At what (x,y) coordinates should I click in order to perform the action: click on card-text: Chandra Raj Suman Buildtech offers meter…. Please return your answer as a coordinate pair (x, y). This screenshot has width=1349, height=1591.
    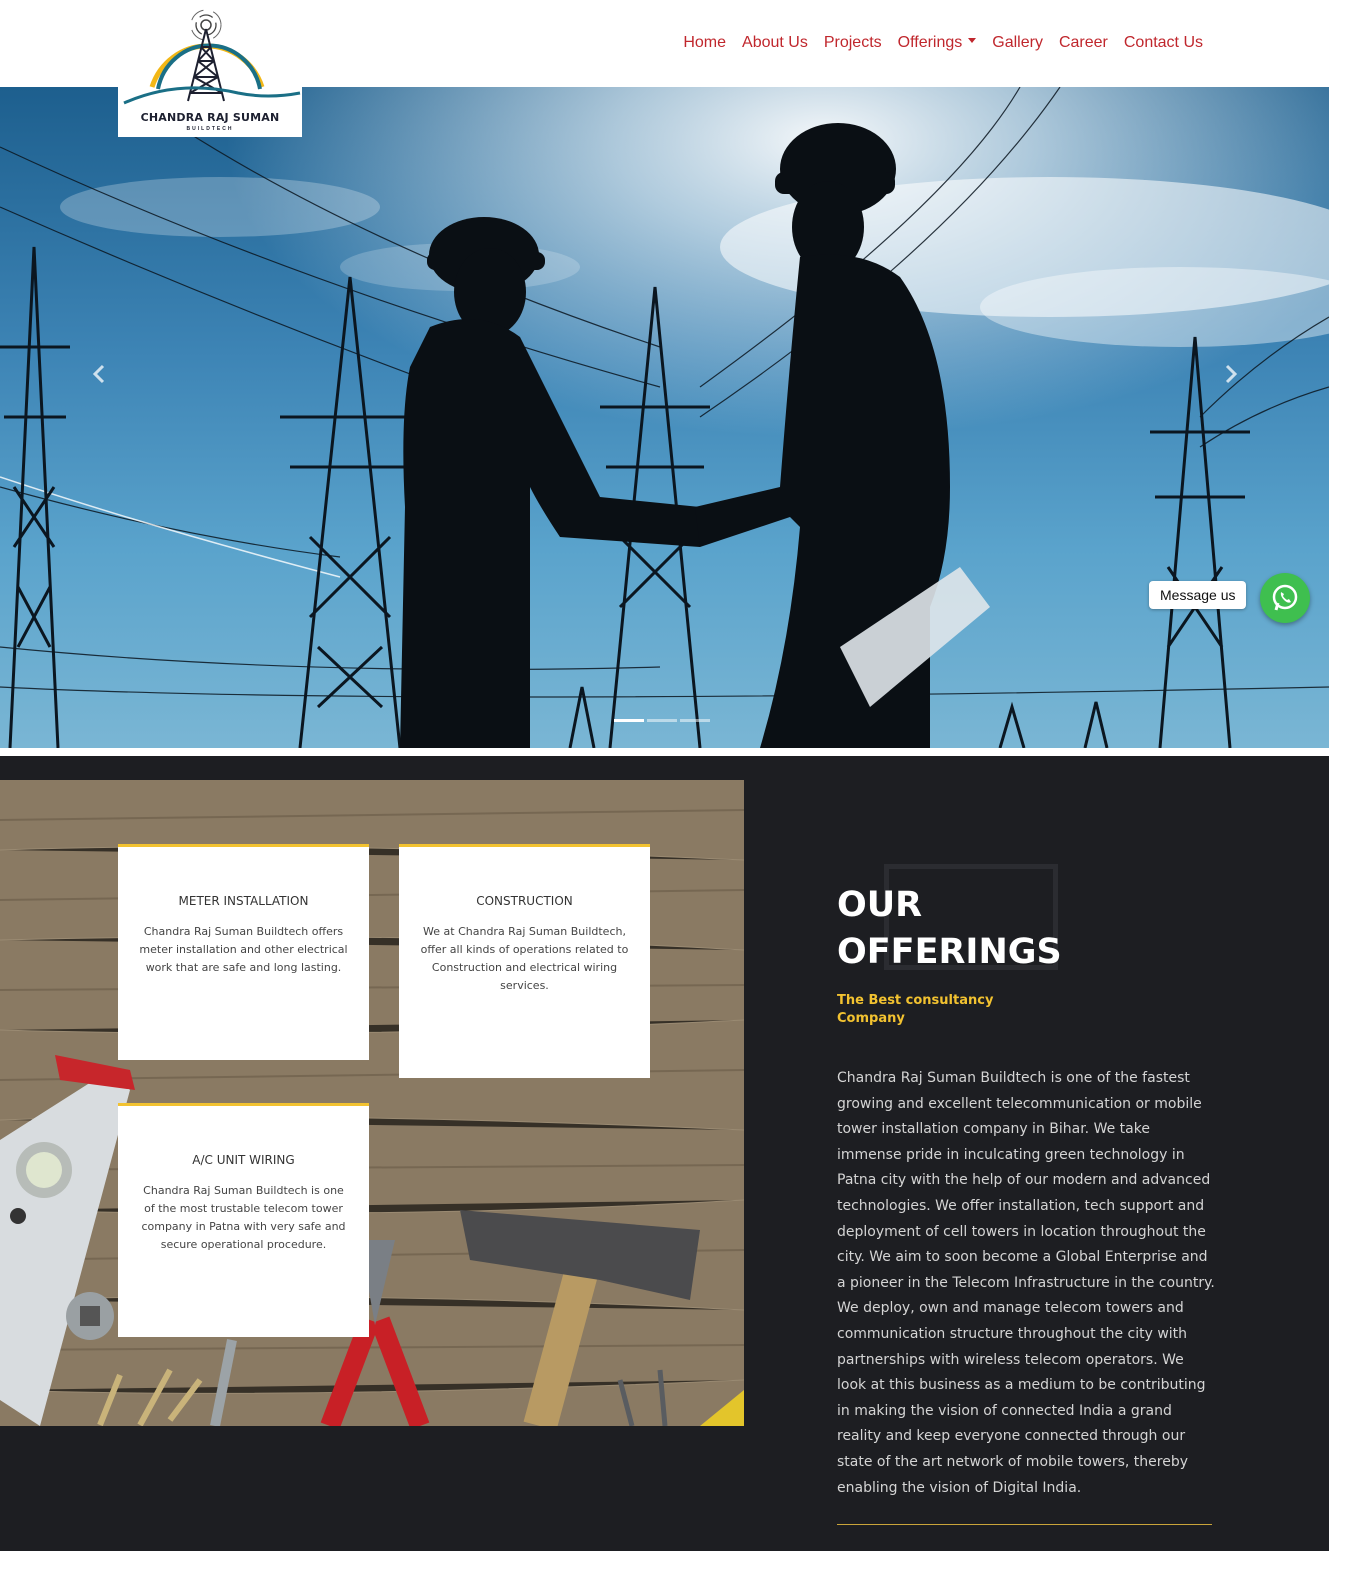
    Looking at the image, I should click on (243, 949).